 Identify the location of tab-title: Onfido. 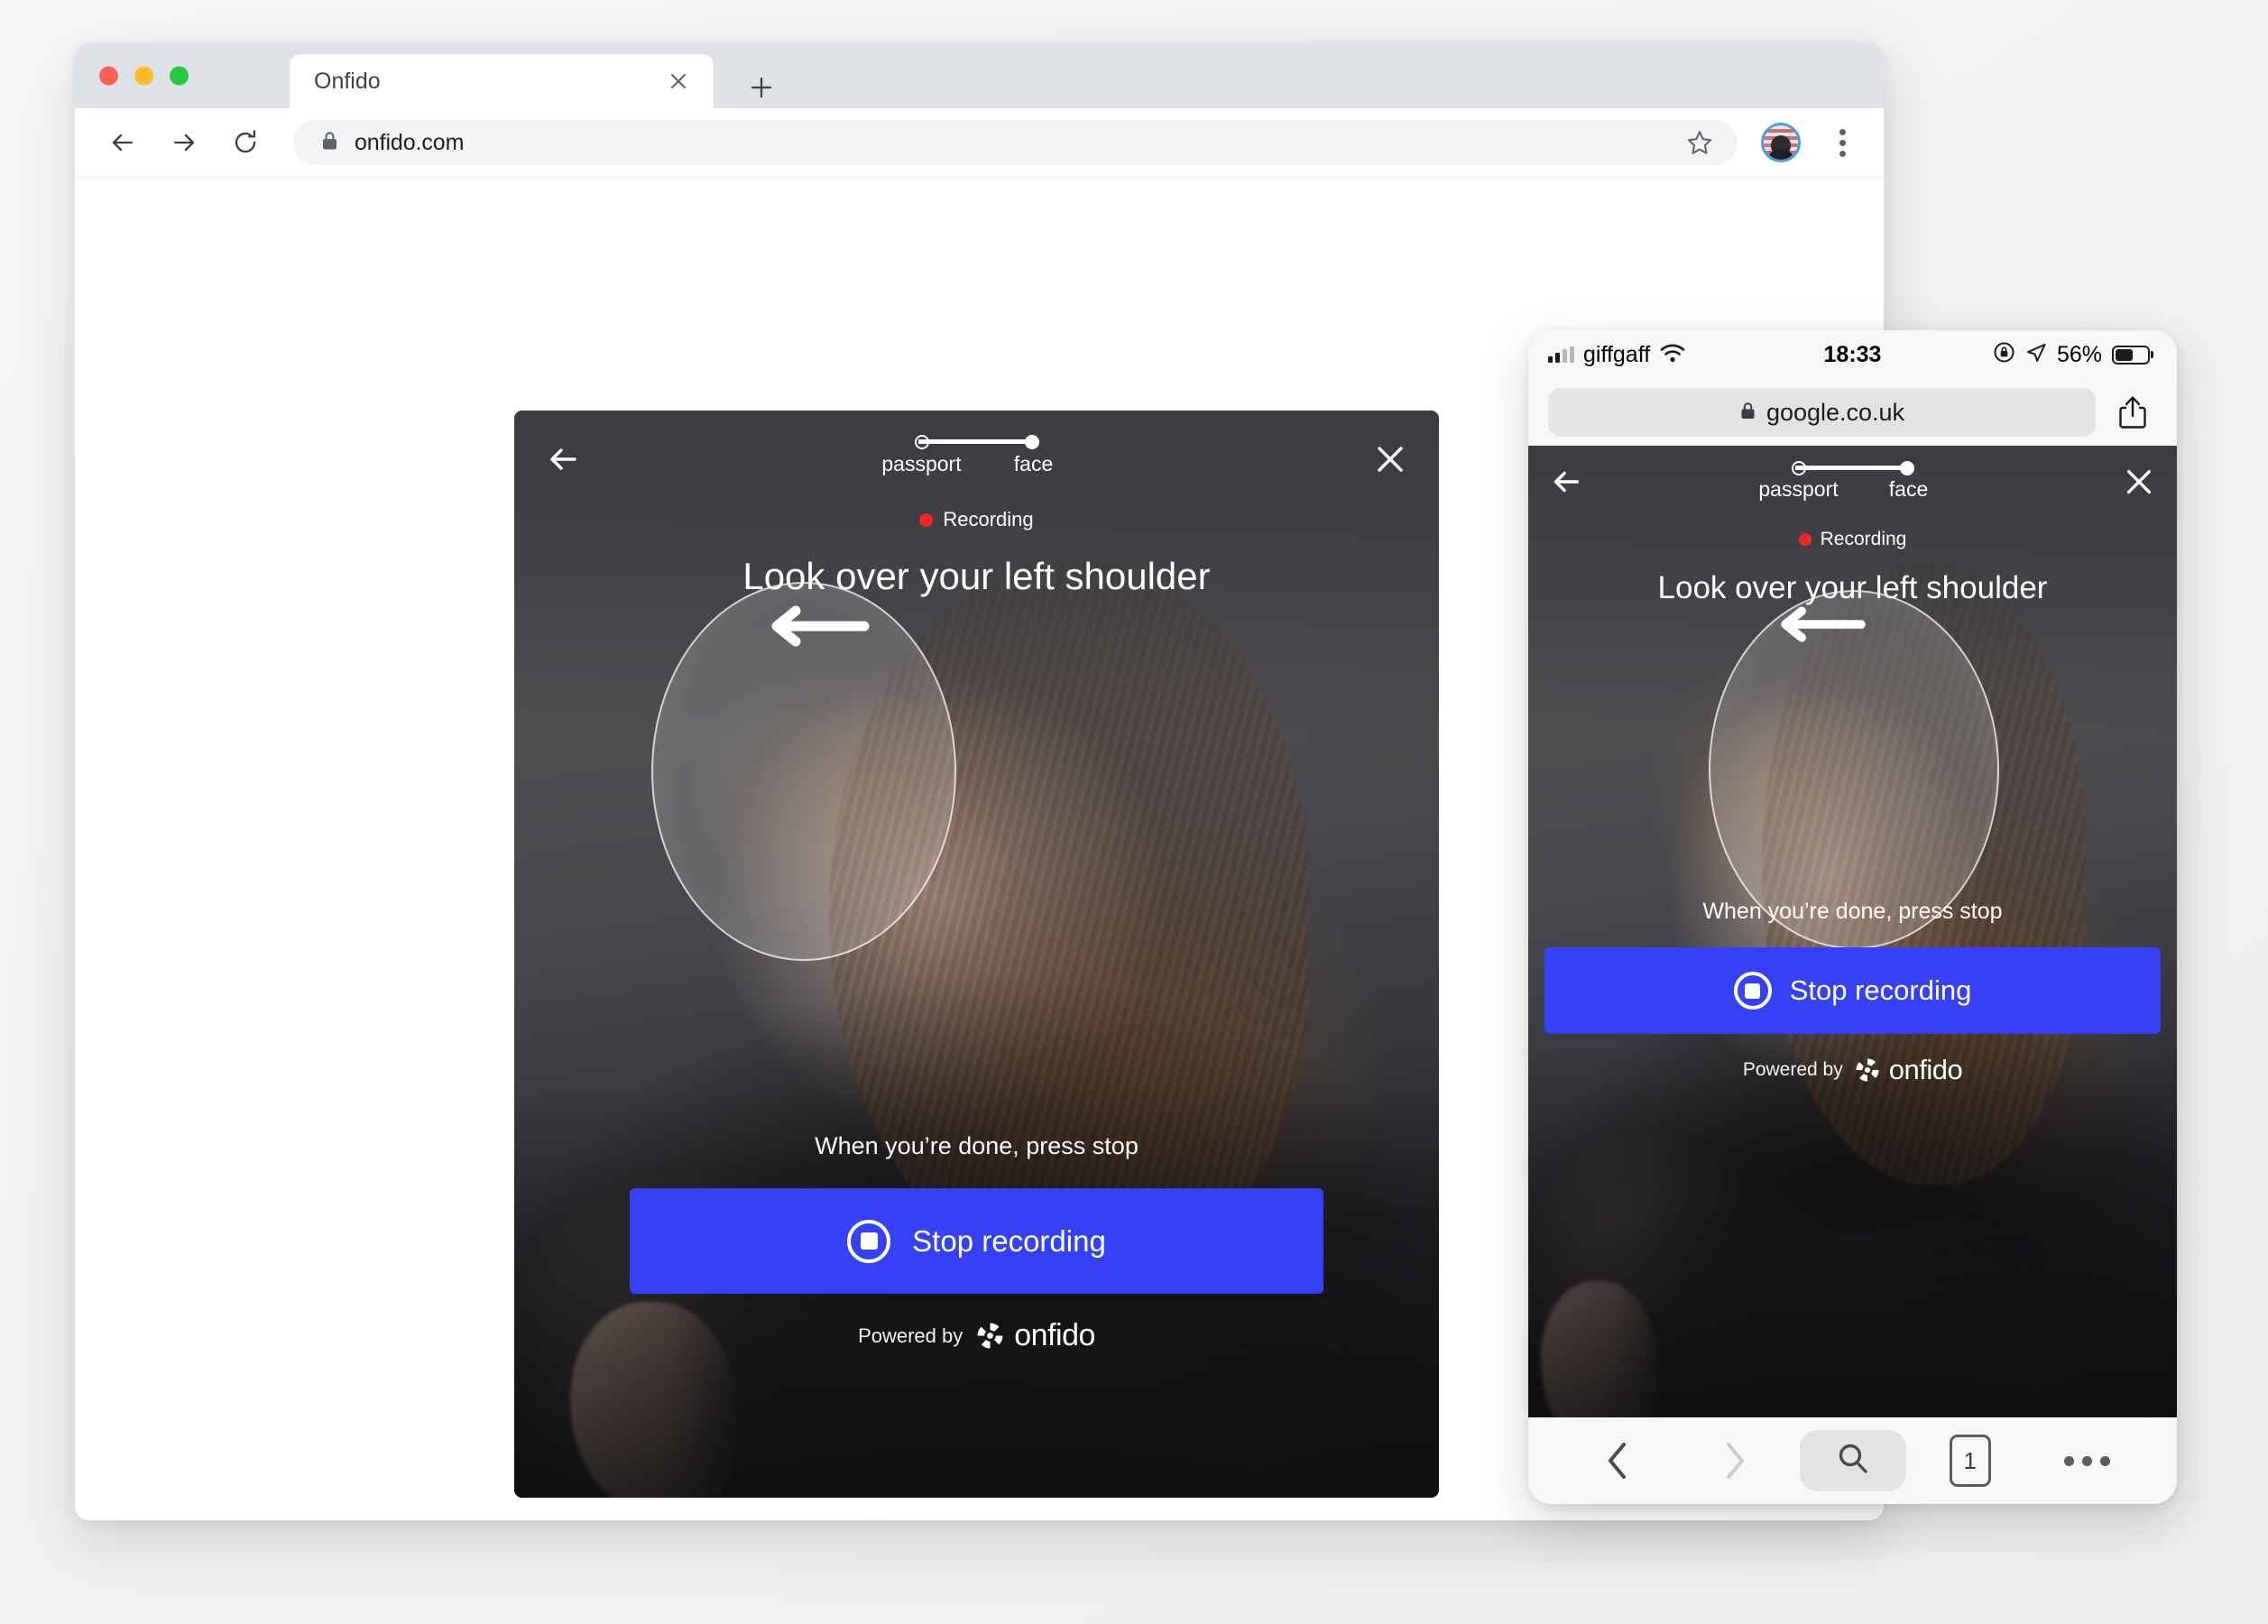
(347, 81).